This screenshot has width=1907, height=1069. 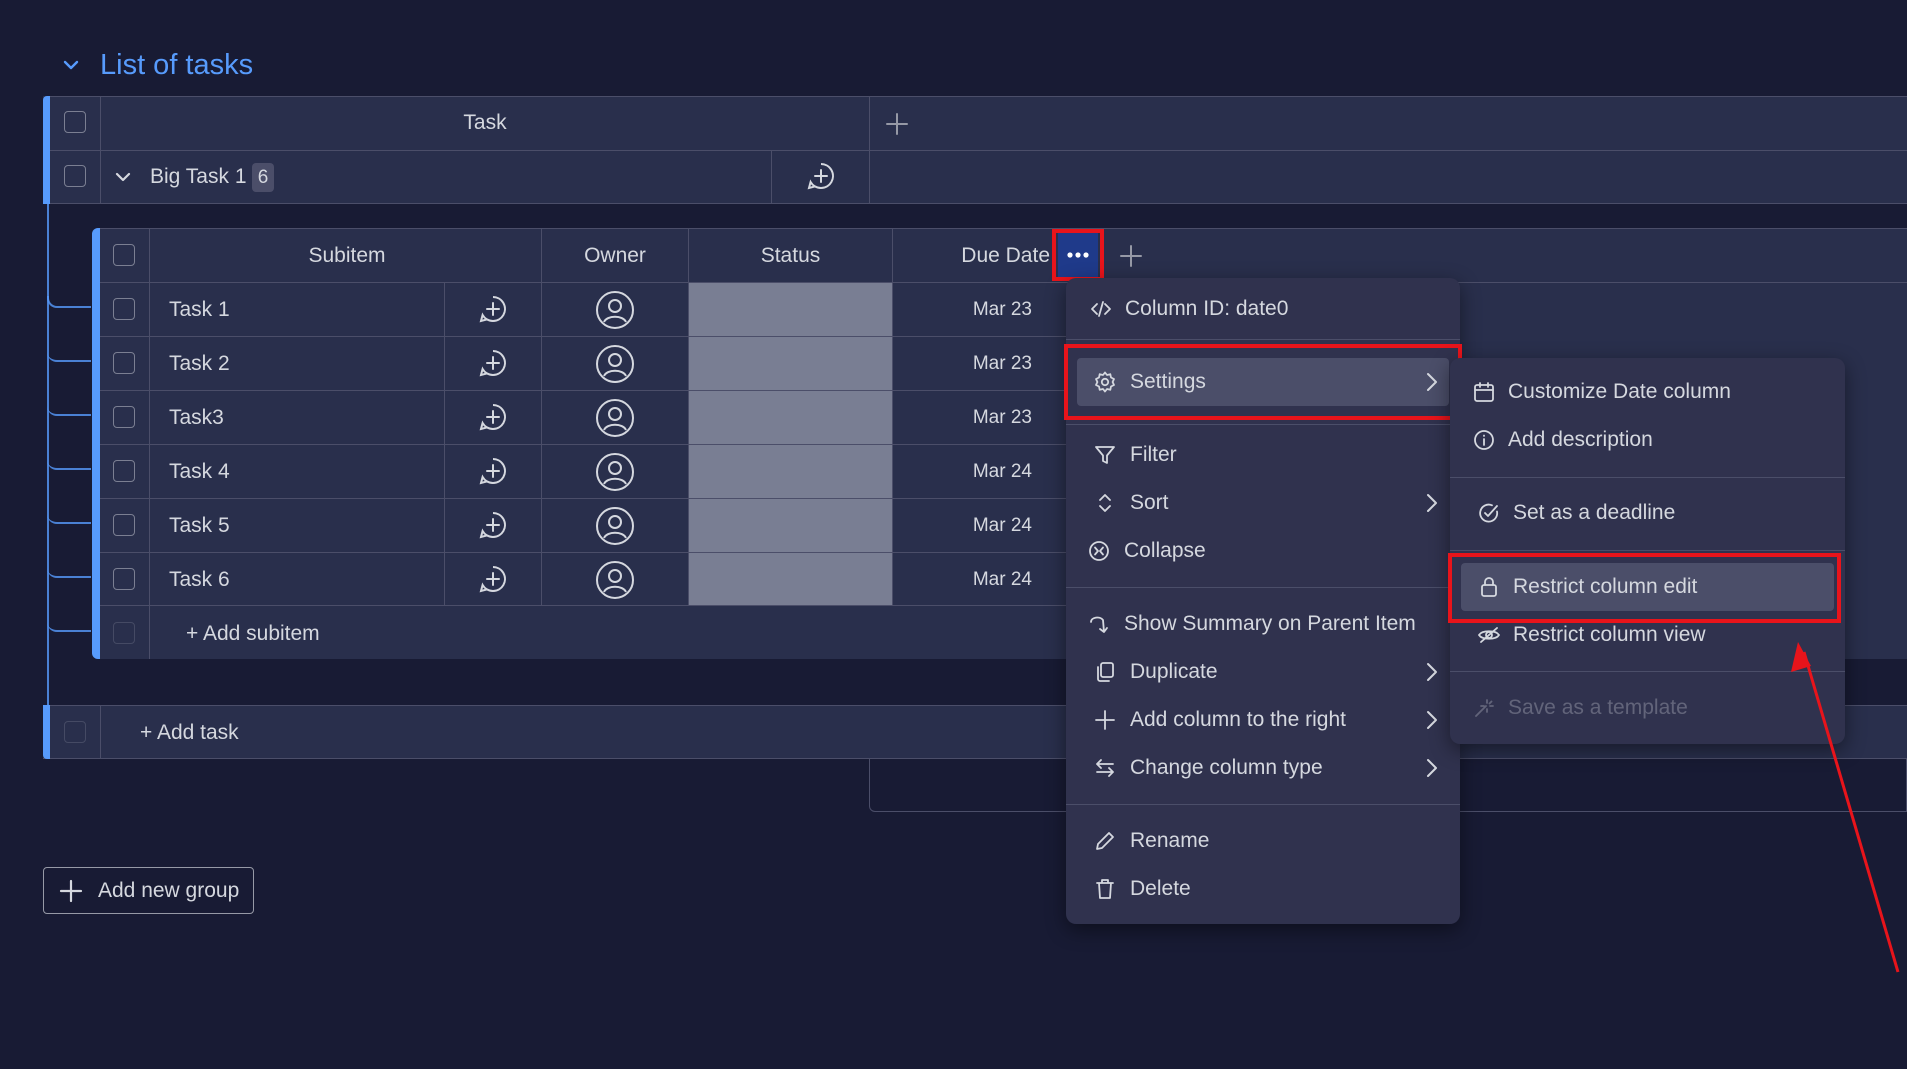 What do you see at coordinates (71, 65) in the screenshot?
I see `group-collapse-chevron-icon` at bounding box center [71, 65].